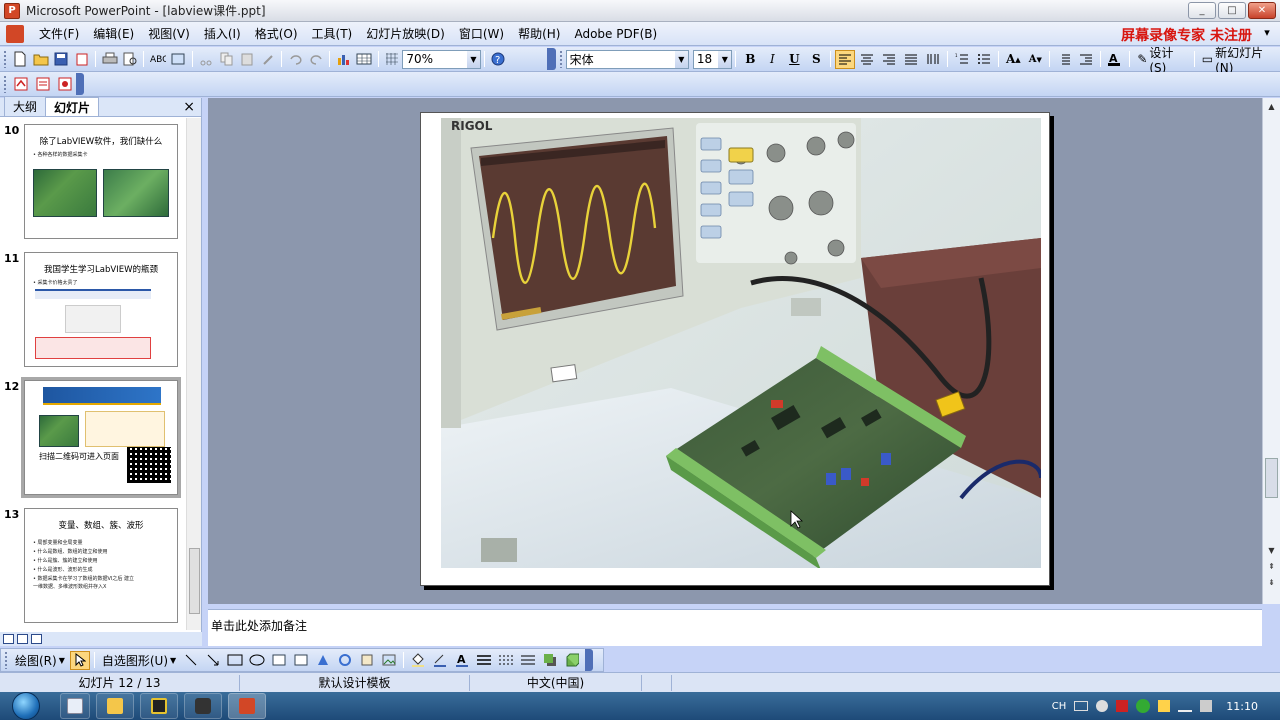 The image size is (1280, 720). What do you see at coordinates (203, 706) in the screenshot?
I see `taskbar-app-recorder` at bounding box center [203, 706].